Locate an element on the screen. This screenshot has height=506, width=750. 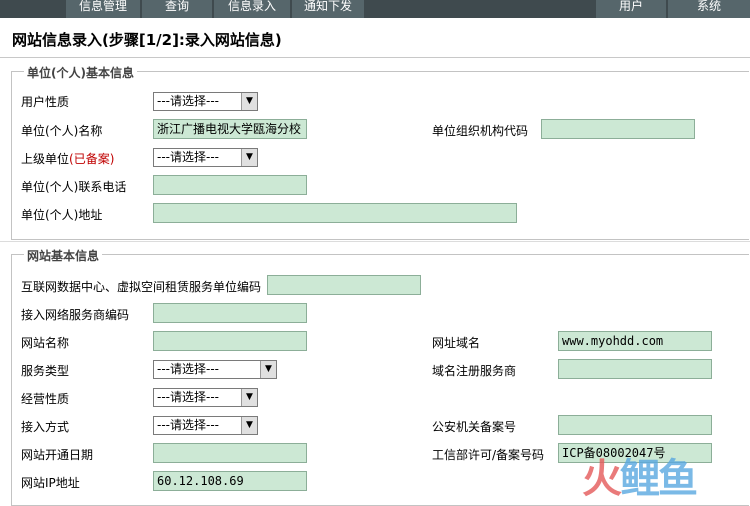
recorded-note: (已备案) is located at coordinates (92, 159).